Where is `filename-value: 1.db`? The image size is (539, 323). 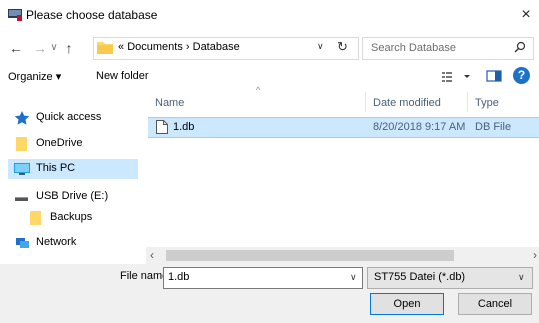
filename-value: 1.db is located at coordinates (179, 277).